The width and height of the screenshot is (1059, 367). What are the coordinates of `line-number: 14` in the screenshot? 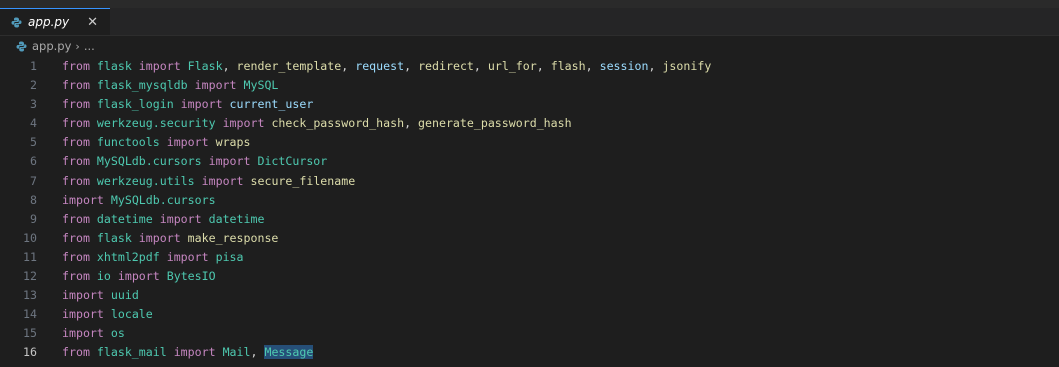 It's located at (30, 314).